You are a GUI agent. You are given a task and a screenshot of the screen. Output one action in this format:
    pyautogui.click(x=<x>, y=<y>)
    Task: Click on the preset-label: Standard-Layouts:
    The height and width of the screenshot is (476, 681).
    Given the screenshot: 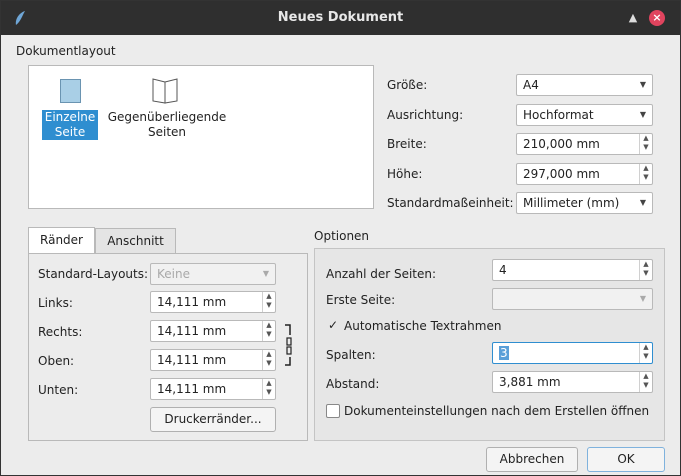 What is the action you would take?
    pyautogui.click(x=93, y=274)
    